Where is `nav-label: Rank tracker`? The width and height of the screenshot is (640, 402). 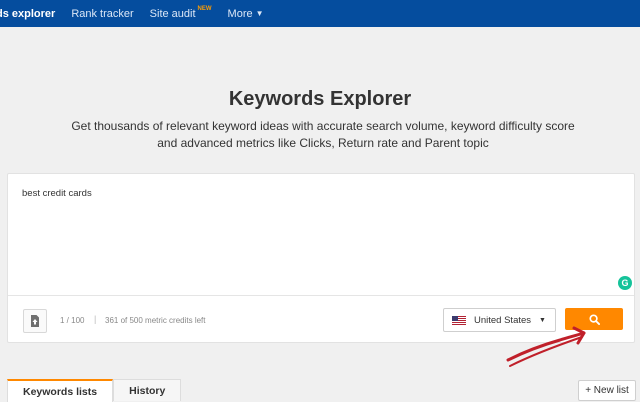
nav-label: Rank tracker is located at coordinates (102, 13).